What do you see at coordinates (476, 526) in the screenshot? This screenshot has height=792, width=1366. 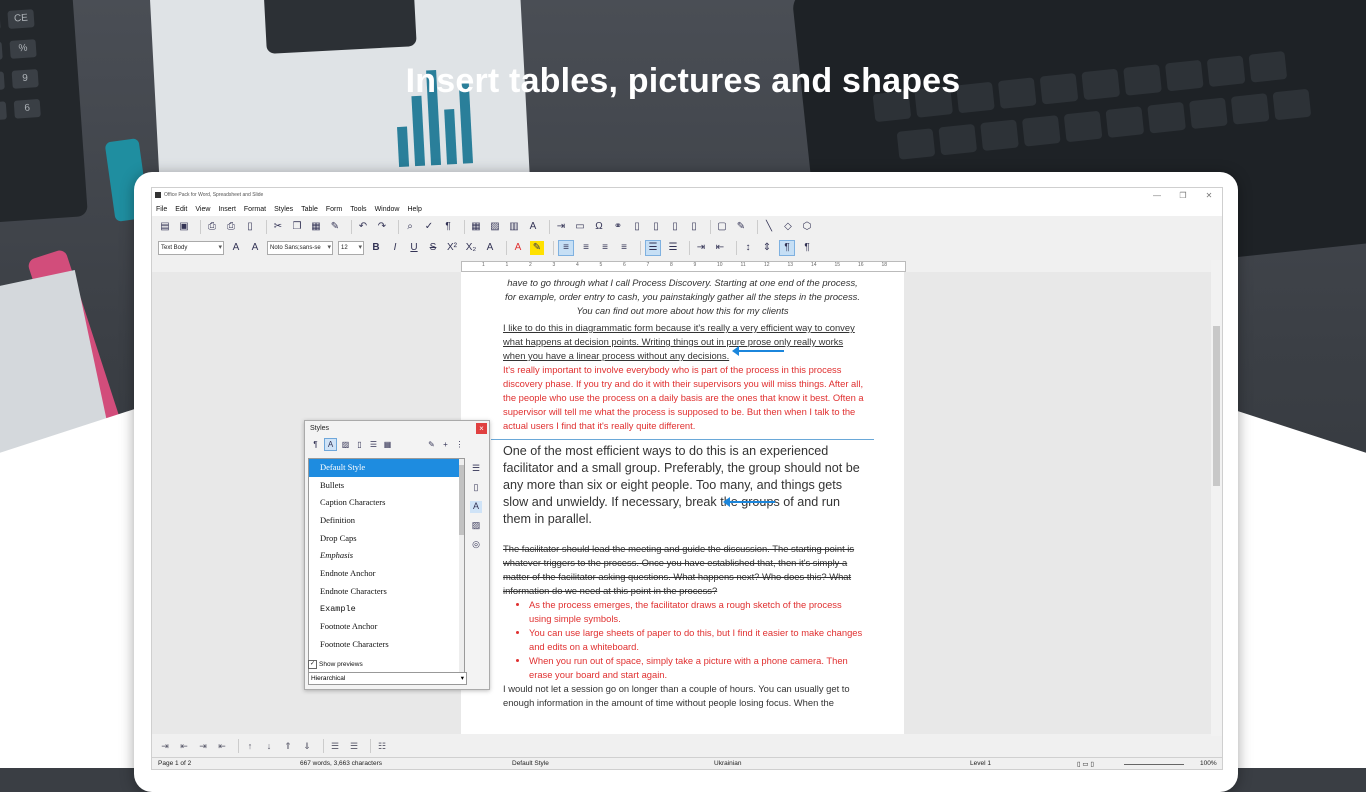 I see `gallery-deck-icon: ▨` at bounding box center [476, 526].